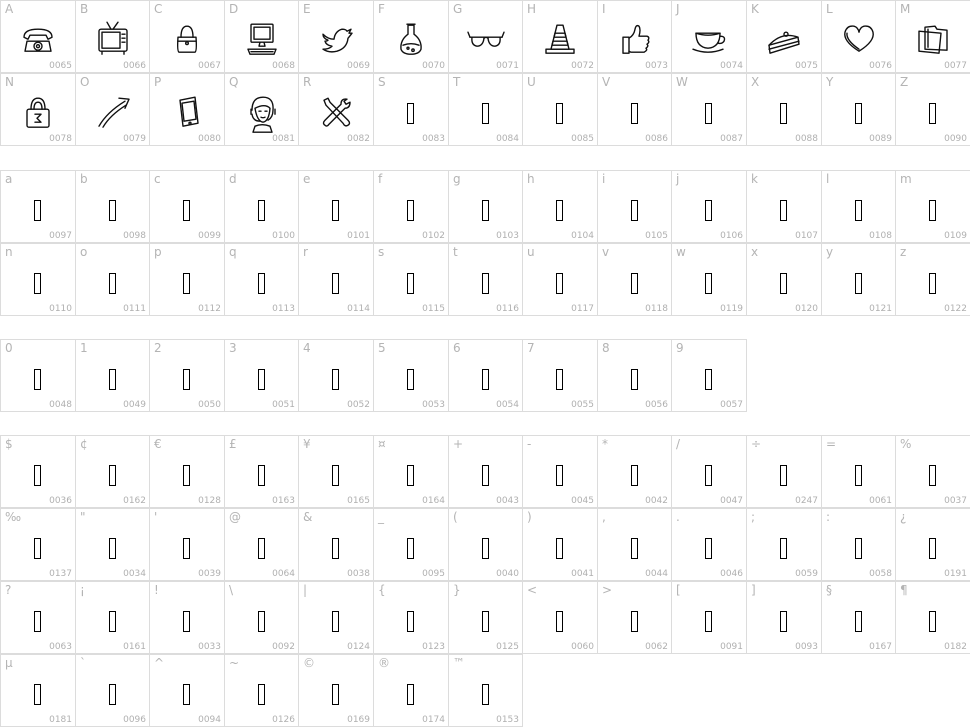  What do you see at coordinates (38, 279) in the screenshot?
I see `glyph-cell: n 0110` at bounding box center [38, 279].